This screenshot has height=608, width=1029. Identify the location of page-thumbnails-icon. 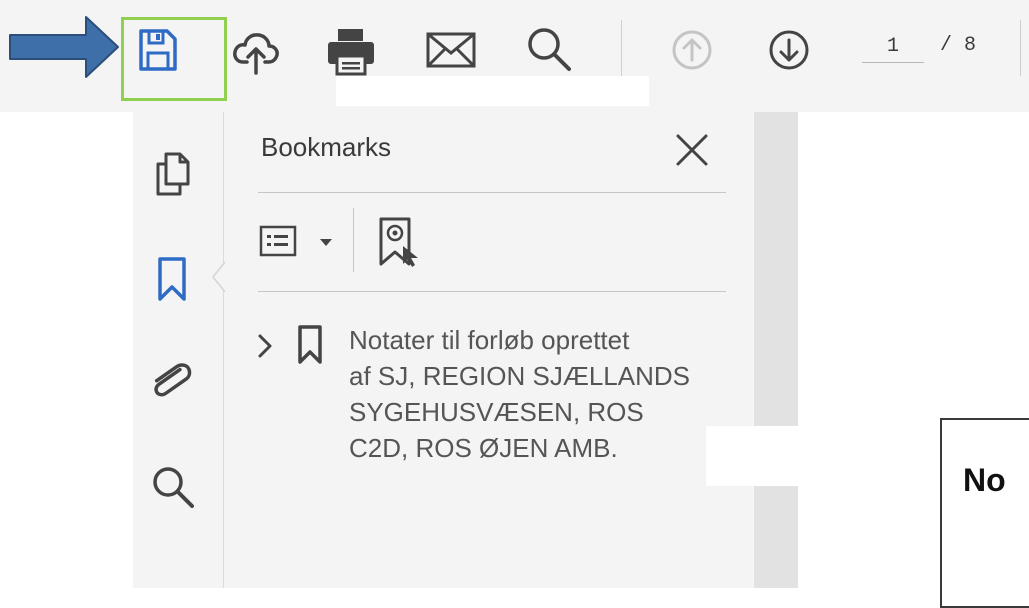
(173, 174).